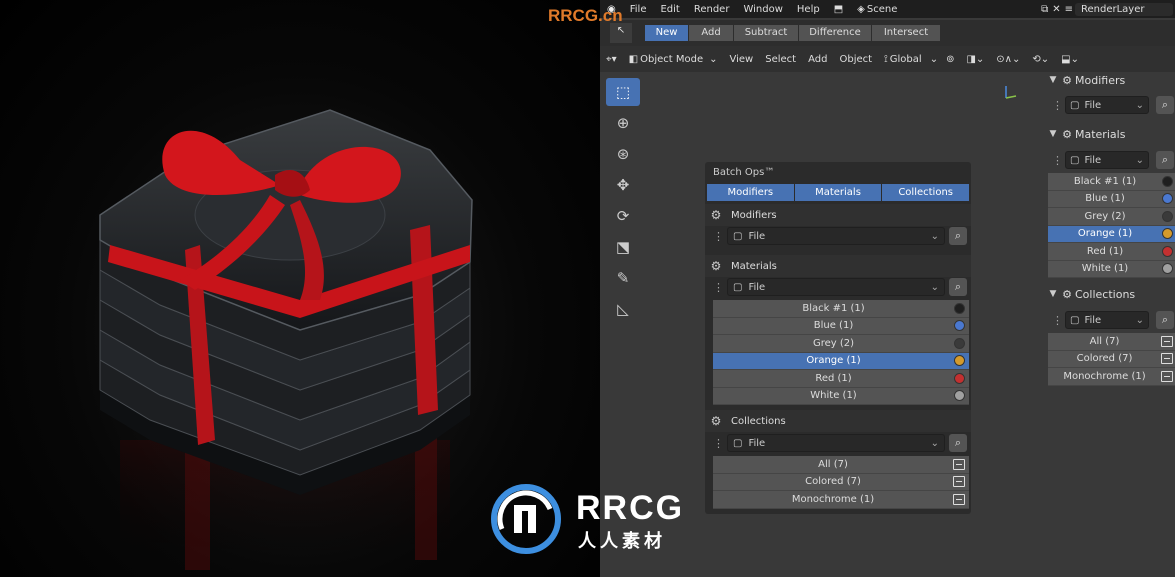 The image size is (1175, 577). Describe the element at coordinates (623, 247) in the screenshot. I see `scale-icon: ⬔` at that location.